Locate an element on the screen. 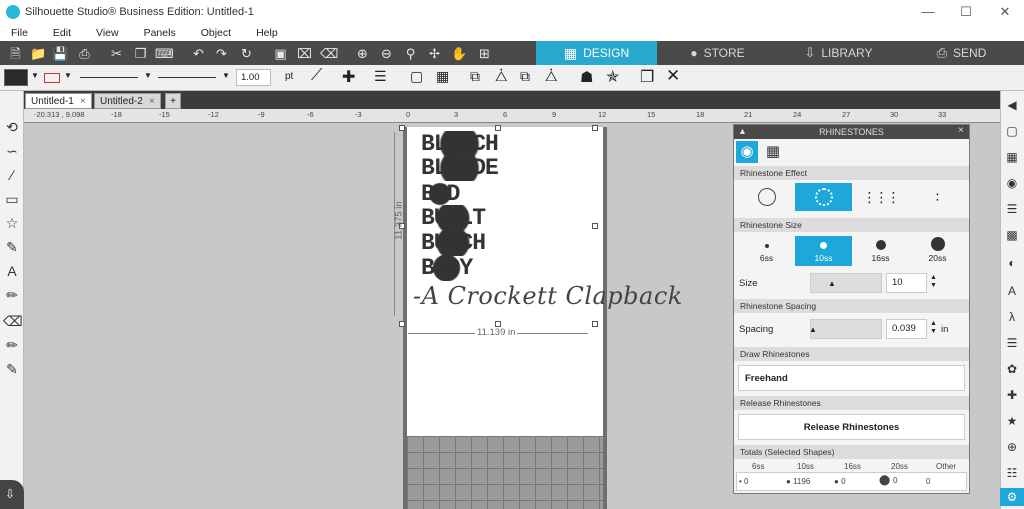  arrange-forward-icon: ⧉ is located at coordinates (525, 76).